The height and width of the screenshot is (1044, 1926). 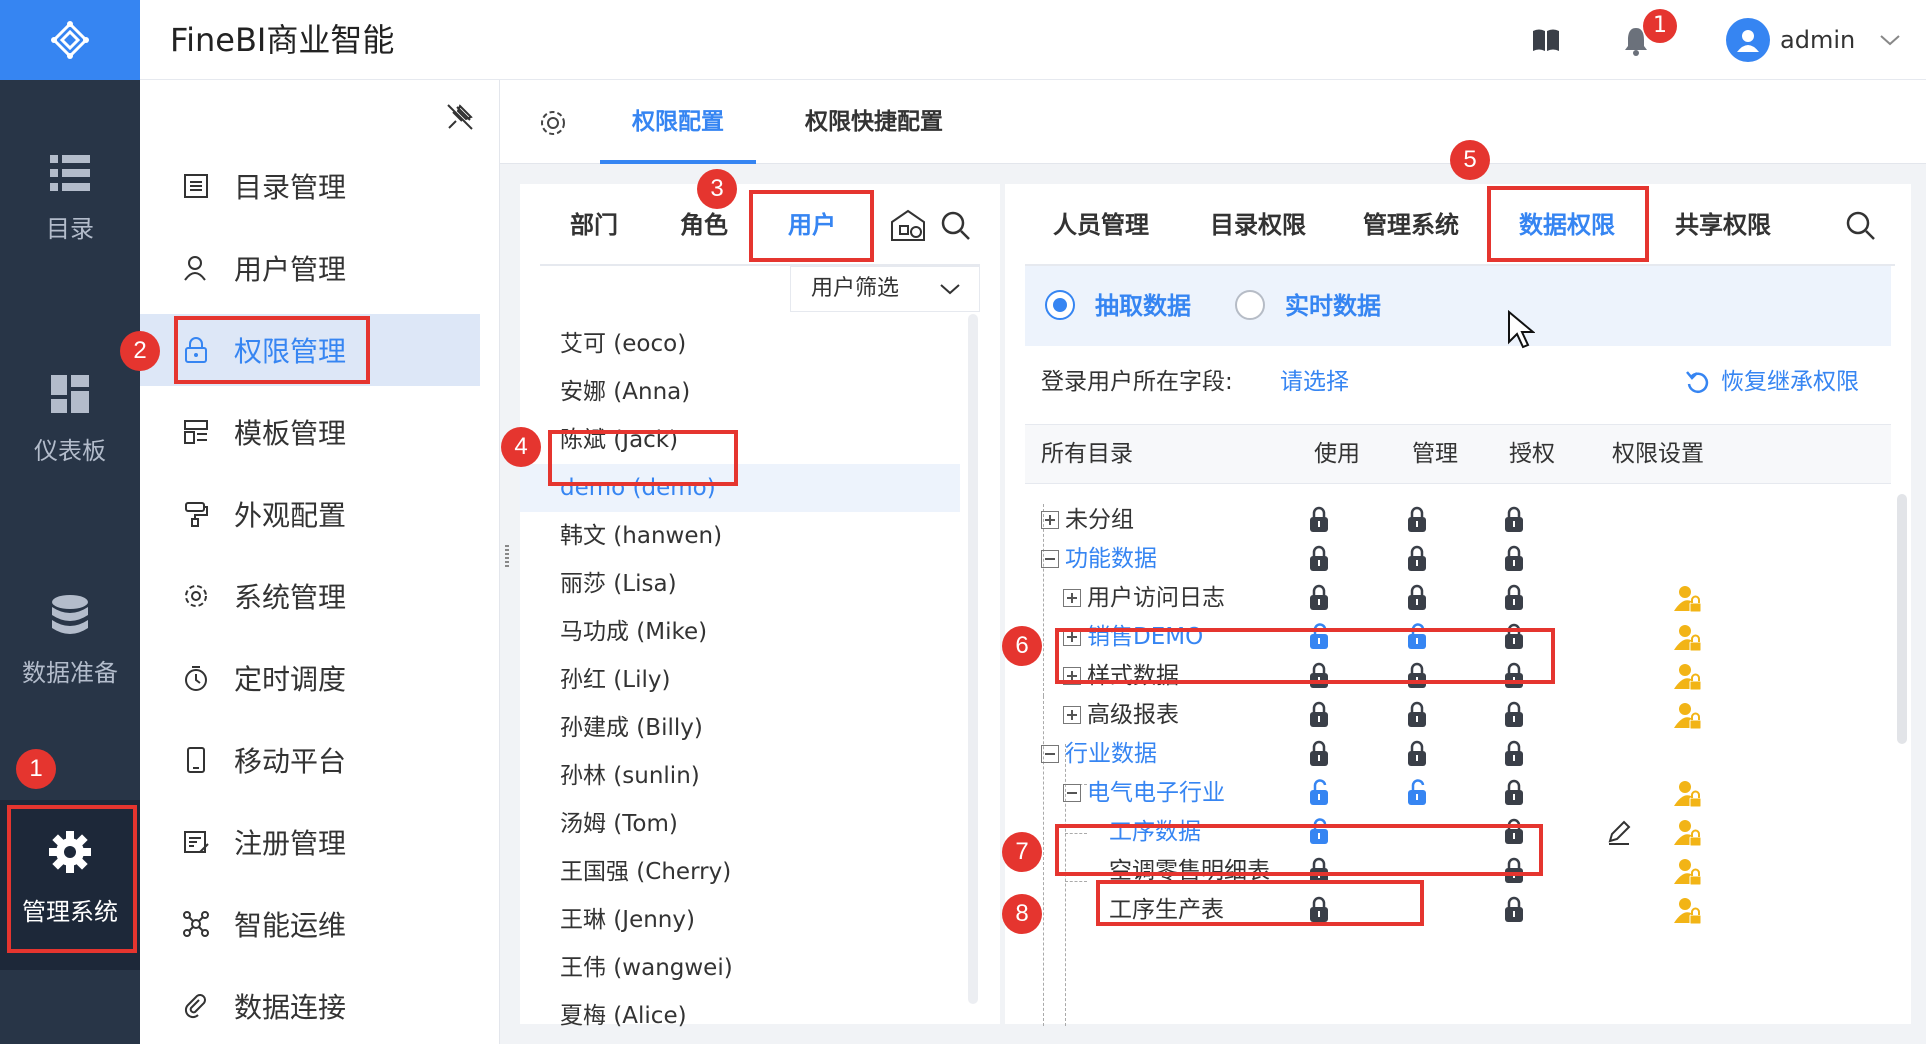 I want to click on edit-pencil-icon, so click(x=1619, y=832).